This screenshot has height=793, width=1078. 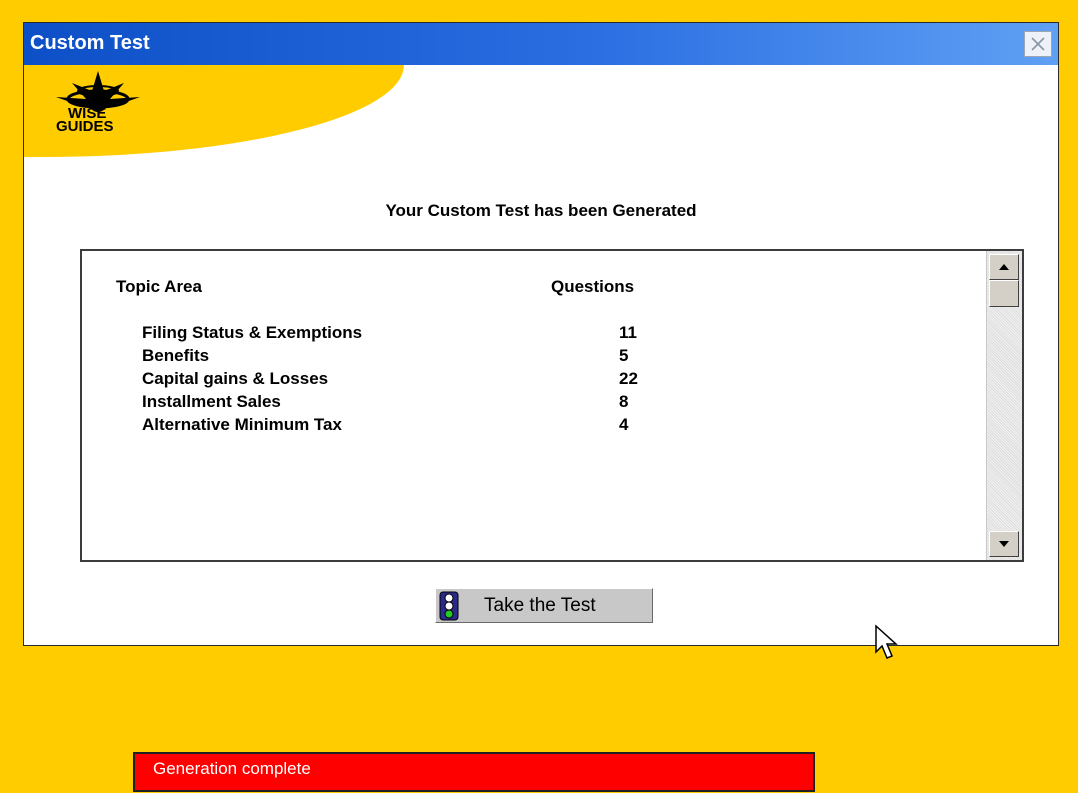 What do you see at coordinates (624, 355) in the screenshot?
I see `question-count: 5` at bounding box center [624, 355].